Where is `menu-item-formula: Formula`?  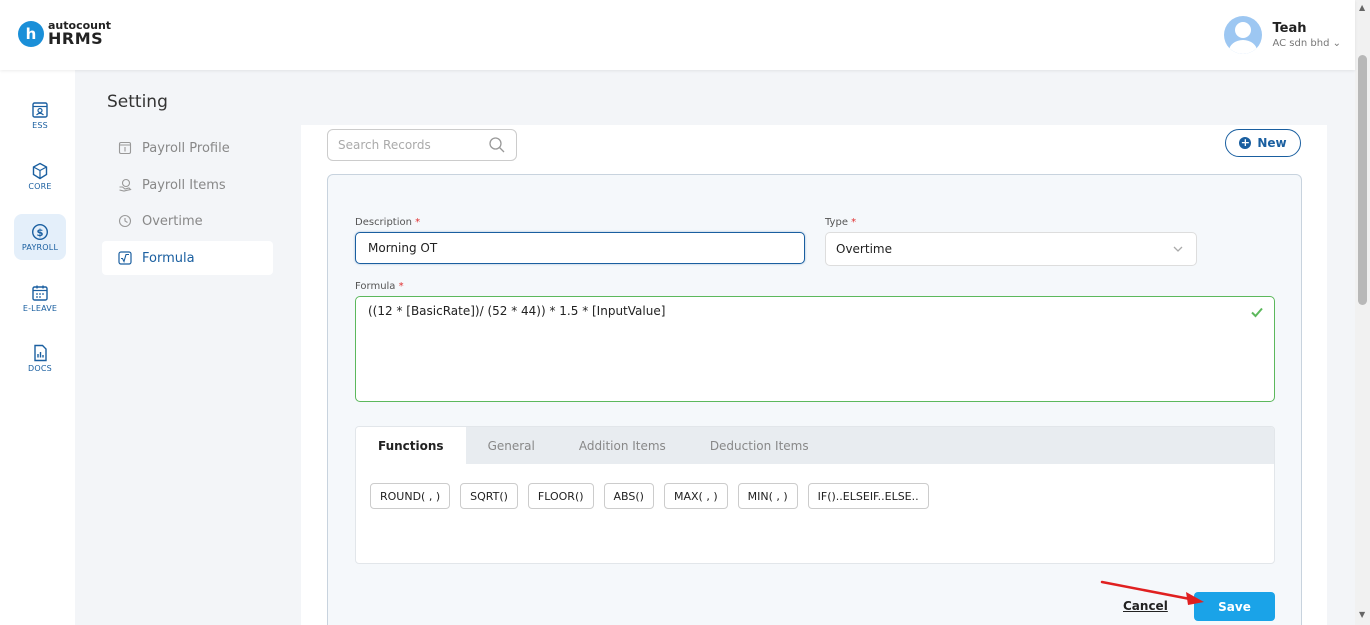 menu-item-formula: Formula is located at coordinates (187, 258).